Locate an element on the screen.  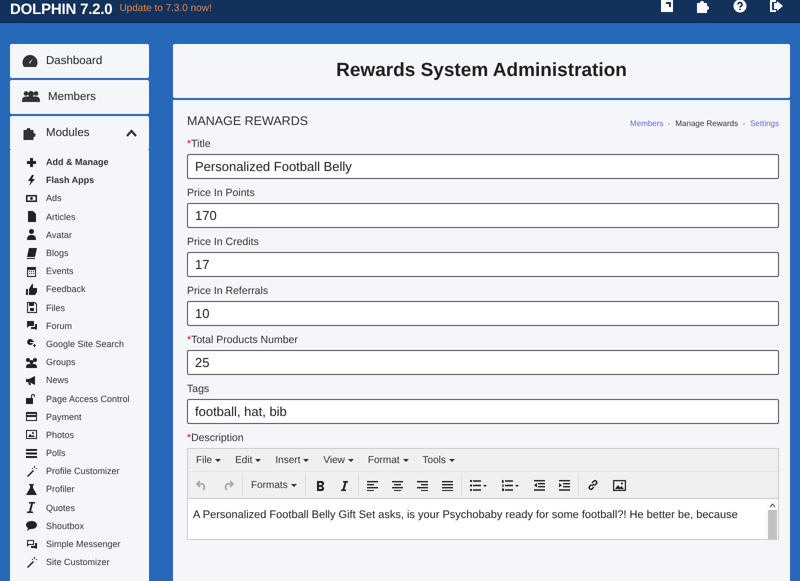
module-link: Shoutbox is located at coordinates (87, 525).